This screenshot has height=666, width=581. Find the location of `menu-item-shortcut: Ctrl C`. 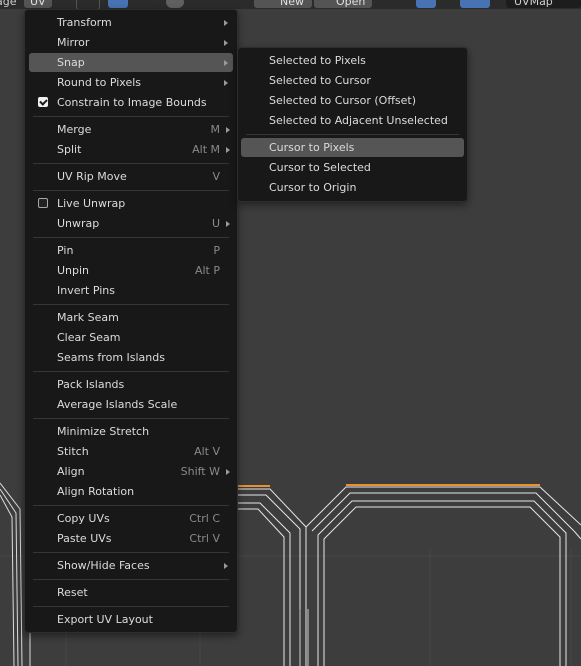

menu-item-shortcut: Ctrl C is located at coordinates (204, 518).